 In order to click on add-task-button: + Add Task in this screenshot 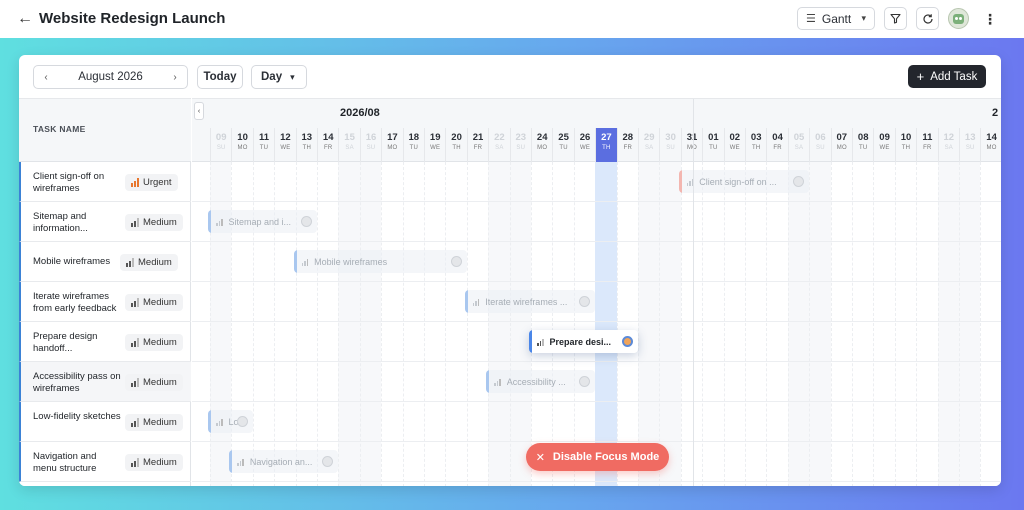, I will do `click(947, 76)`.